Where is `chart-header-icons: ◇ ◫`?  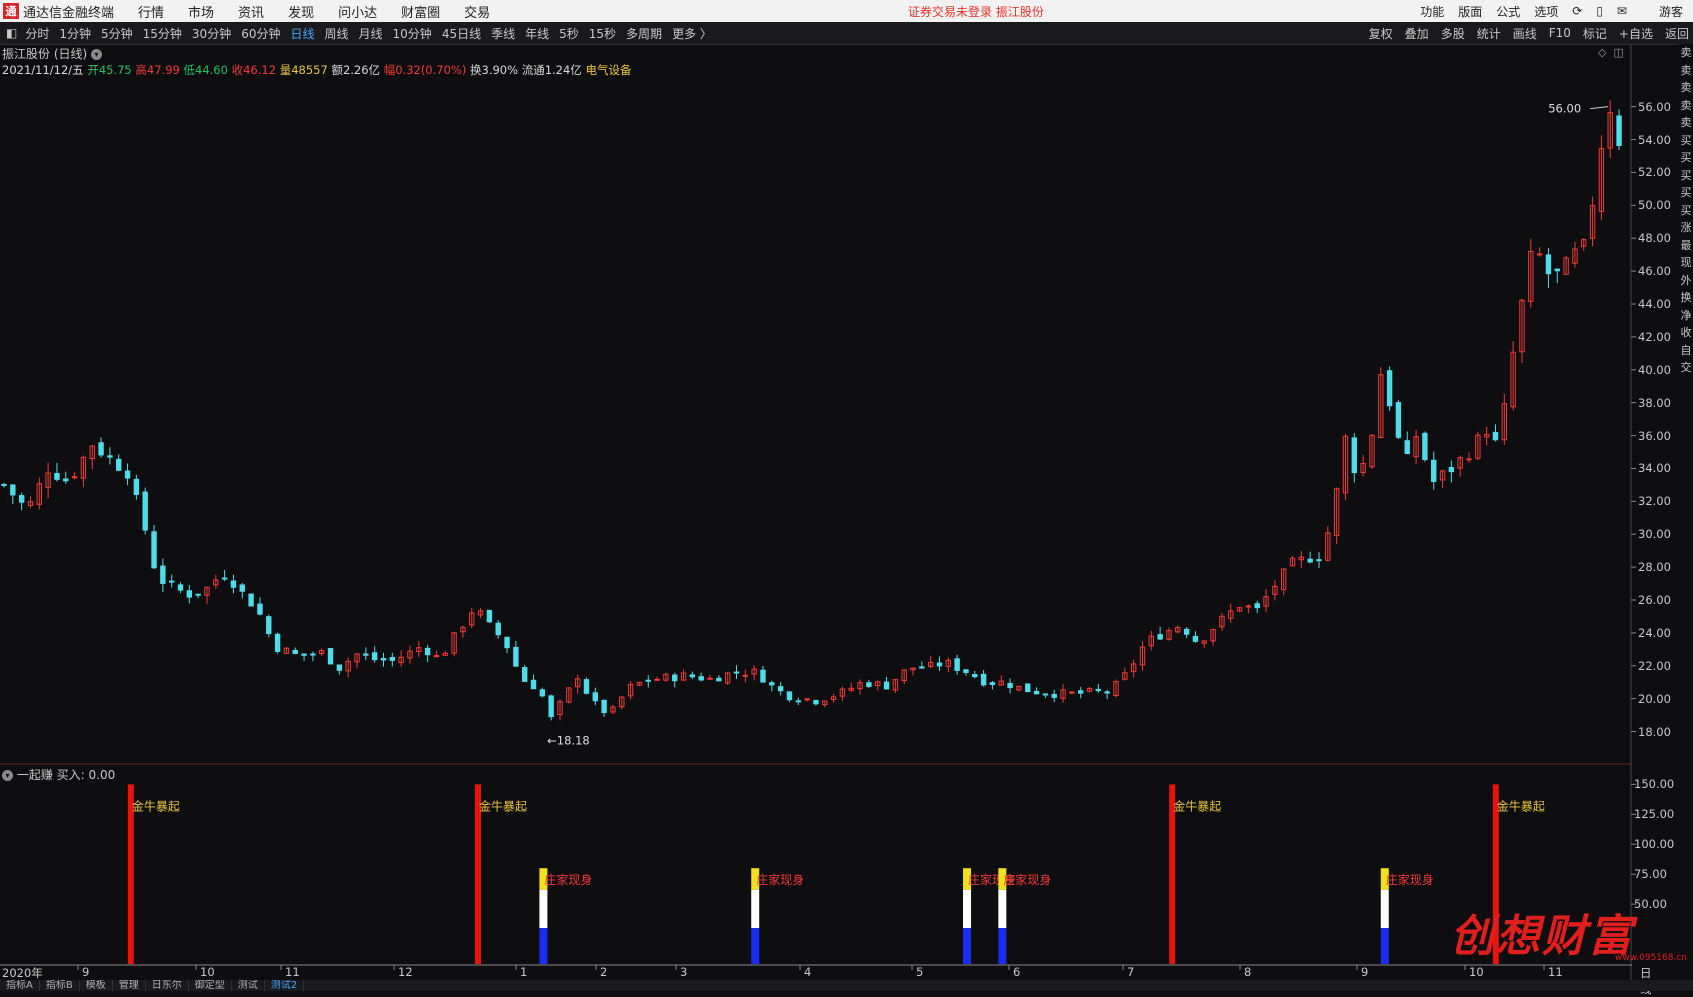
chart-header-icons: ◇ ◫ is located at coordinates (1611, 52).